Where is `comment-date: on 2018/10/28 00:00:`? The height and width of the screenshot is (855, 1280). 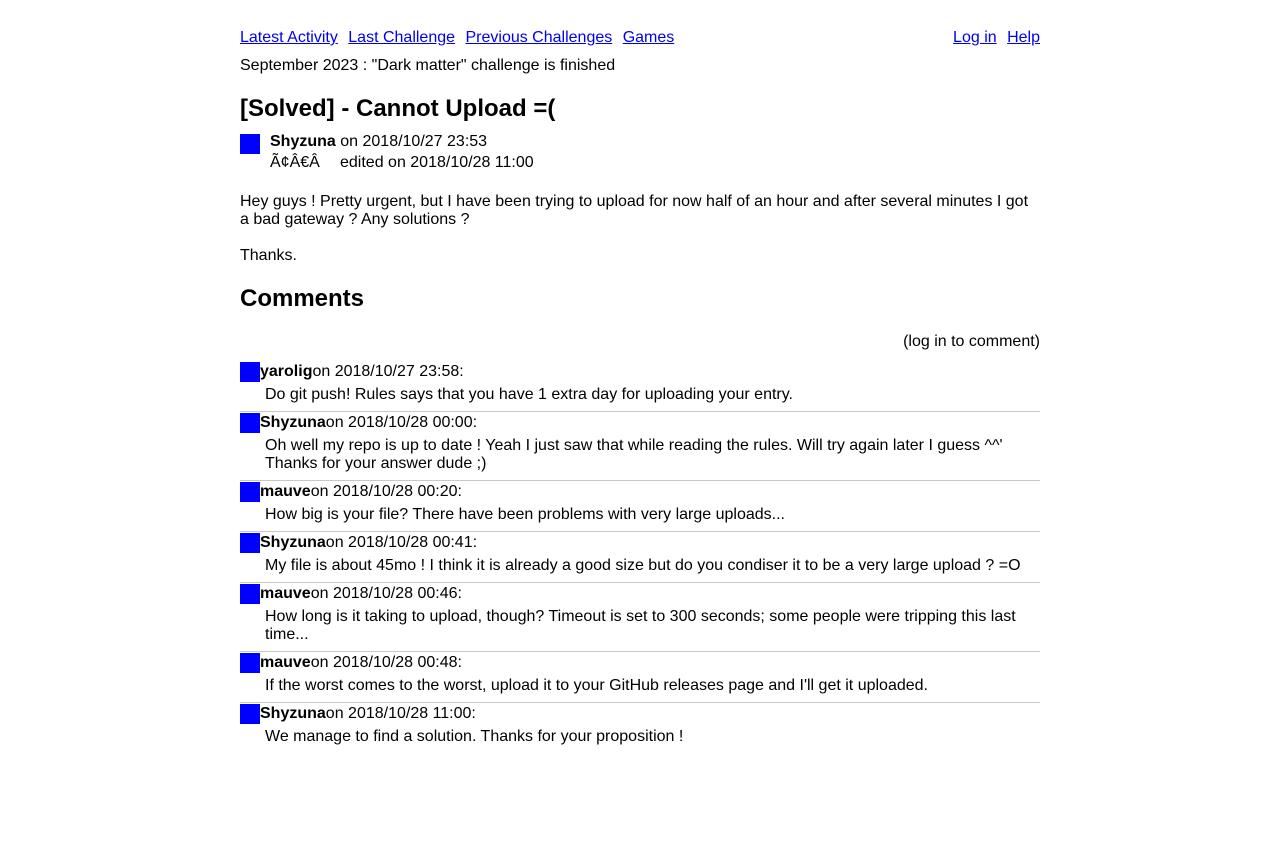 comment-date: on 2018/10/28 00:00: is located at coordinates (401, 422).